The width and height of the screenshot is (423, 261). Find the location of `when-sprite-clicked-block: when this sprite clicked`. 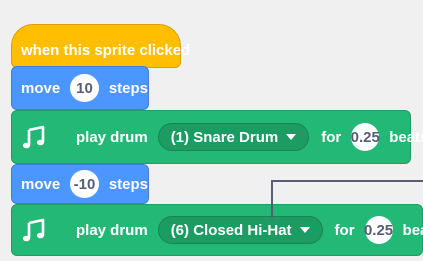

when-sprite-clicked-block: when this sprite clicked is located at coordinates (100, 46).